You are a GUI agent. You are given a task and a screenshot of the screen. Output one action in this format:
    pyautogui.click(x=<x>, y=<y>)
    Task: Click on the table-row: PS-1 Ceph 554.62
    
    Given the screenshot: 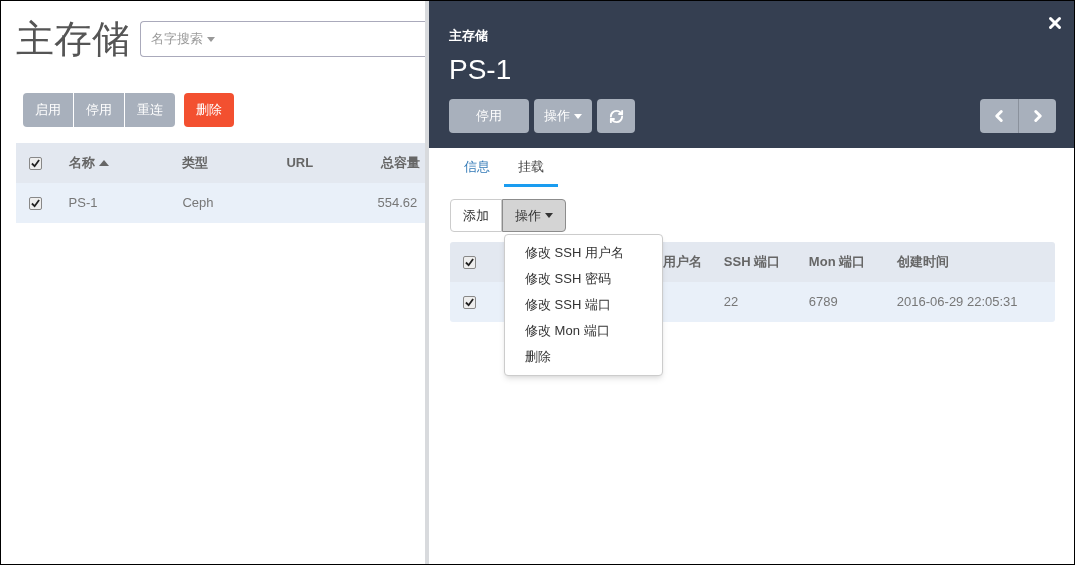 What is the action you would take?
    pyautogui.click(x=221, y=203)
    